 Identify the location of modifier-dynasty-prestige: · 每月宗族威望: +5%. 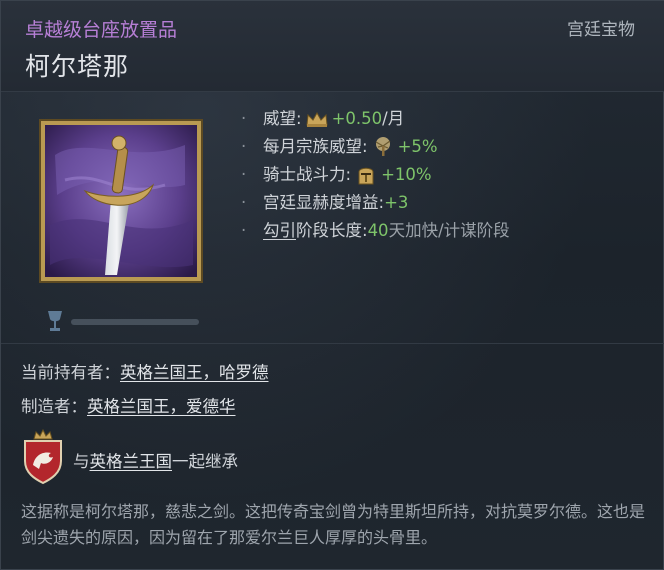
(375, 147).